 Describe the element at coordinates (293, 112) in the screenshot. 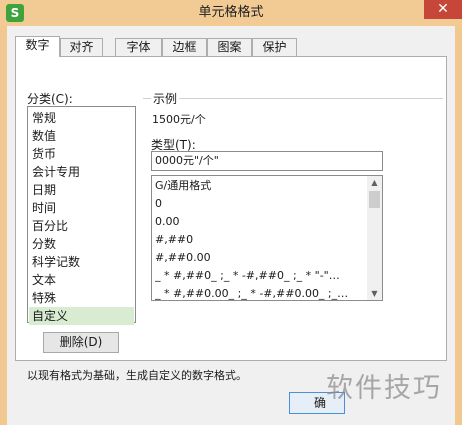

I see `sample-group: 示例 1500元/个` at that location.